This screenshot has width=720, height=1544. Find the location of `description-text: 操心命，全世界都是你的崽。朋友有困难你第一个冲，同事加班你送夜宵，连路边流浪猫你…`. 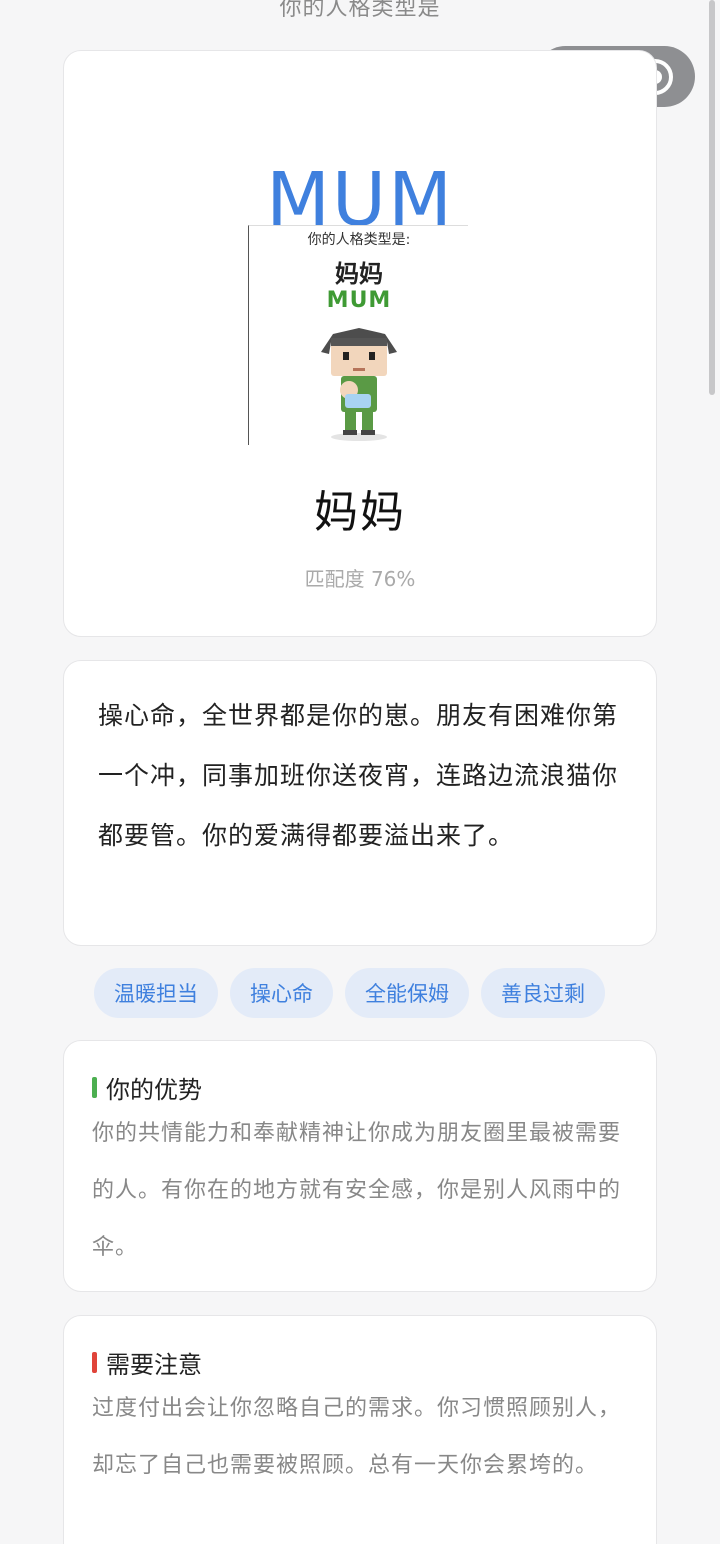

description-text: 操心命，全世界都是你的崽。朋友有困难你第一个冲，同事加班你送夜宵，连路边流浪猫你… is located at coordinates (358, 775).